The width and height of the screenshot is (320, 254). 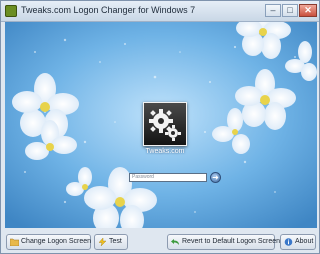 I want to click on folder-icon, so click(x=14, y=242).